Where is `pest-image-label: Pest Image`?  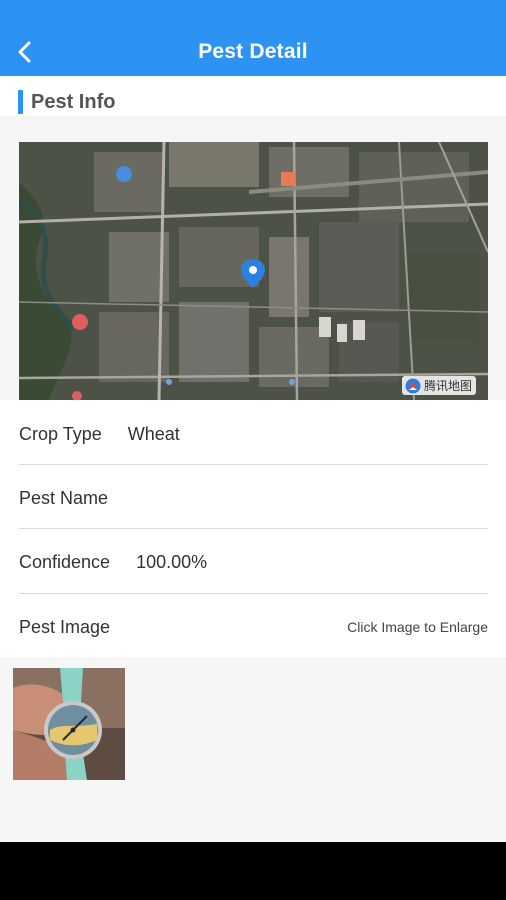 pest-image-label: Pest Image is located at coordinates (65, 626).